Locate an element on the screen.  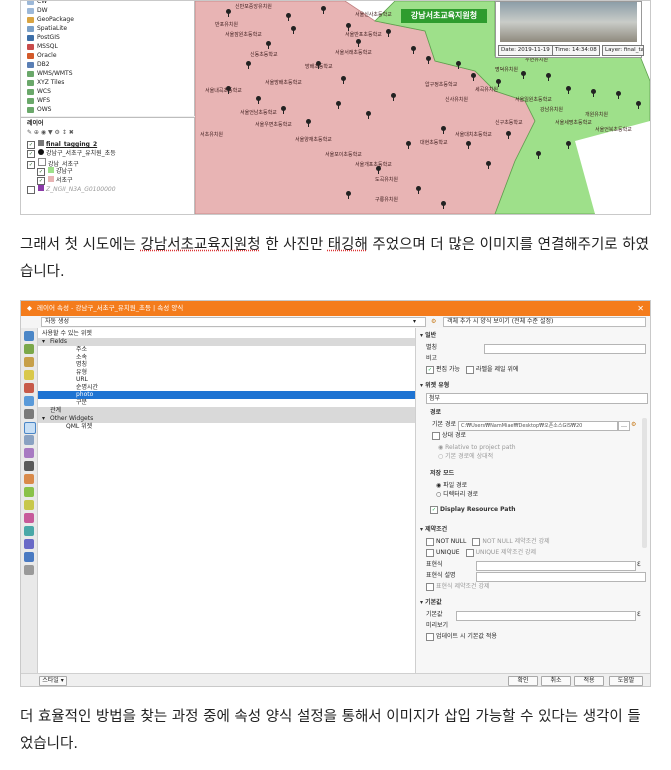
expression-input is located at coordinates (556, 566).